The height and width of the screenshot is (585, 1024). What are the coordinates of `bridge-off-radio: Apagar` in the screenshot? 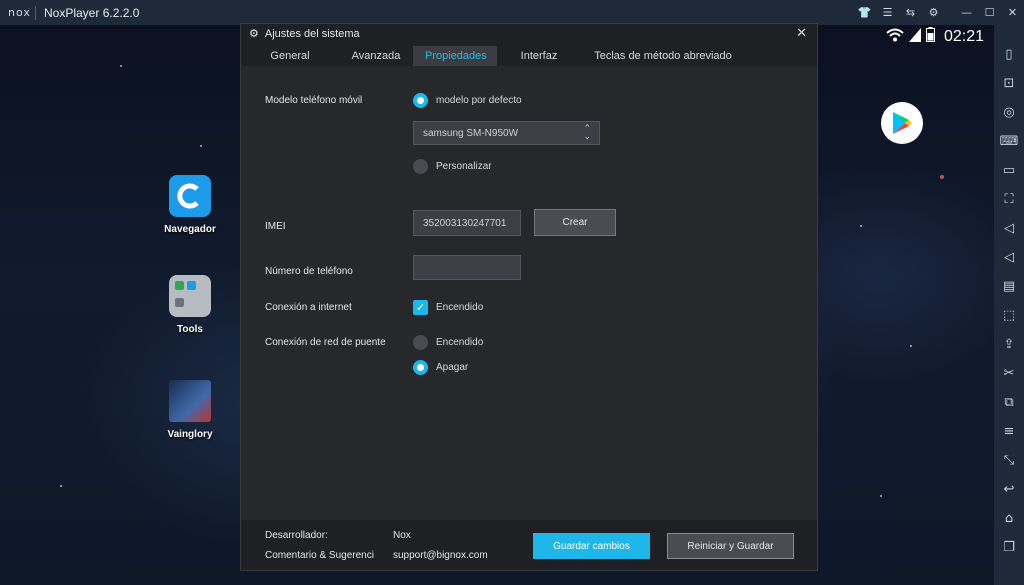 It's located at (440, 367).